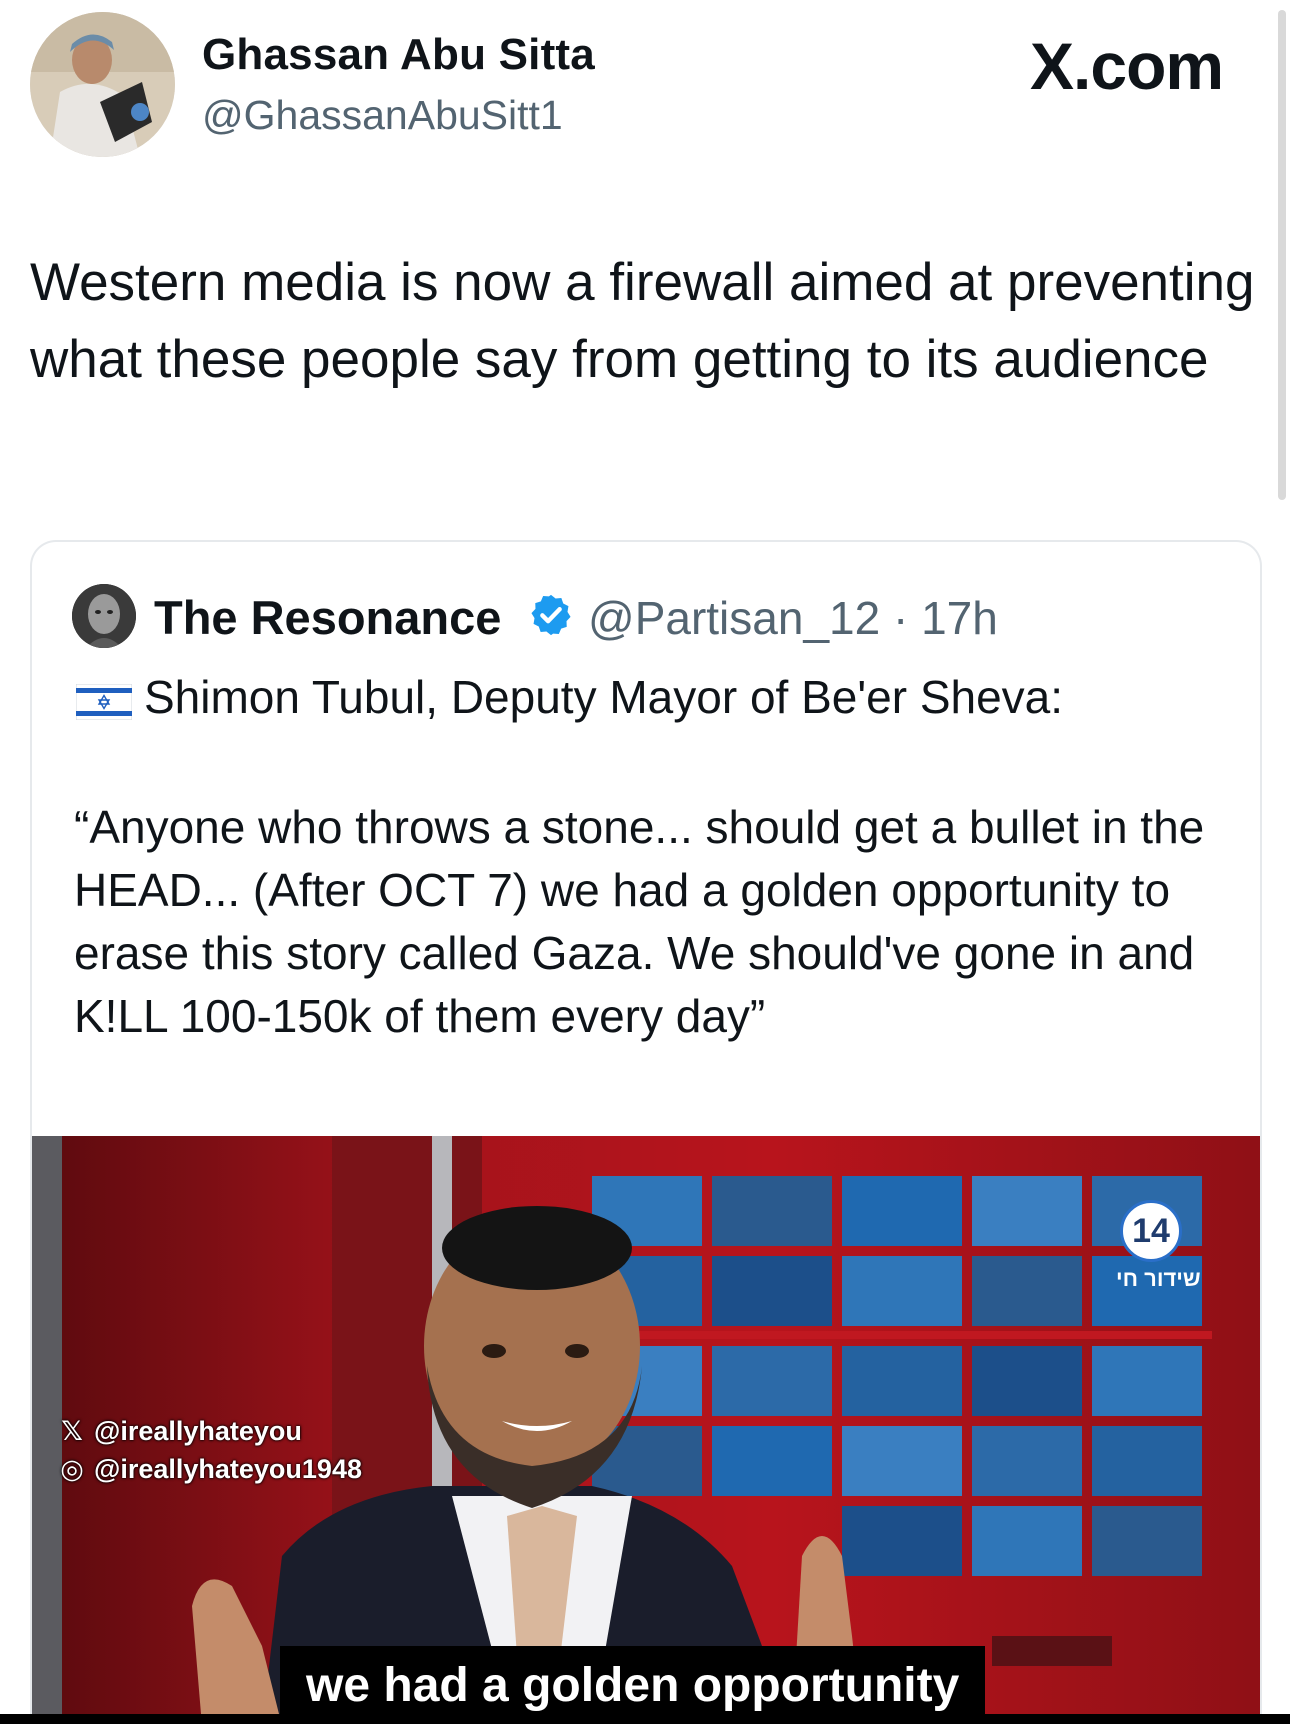 Image resolution: width=1290 pixels, height=1724 pixels. I want to click on watermark-instagram-handle: @ireallyhateyou1948, so click(228, 1469).